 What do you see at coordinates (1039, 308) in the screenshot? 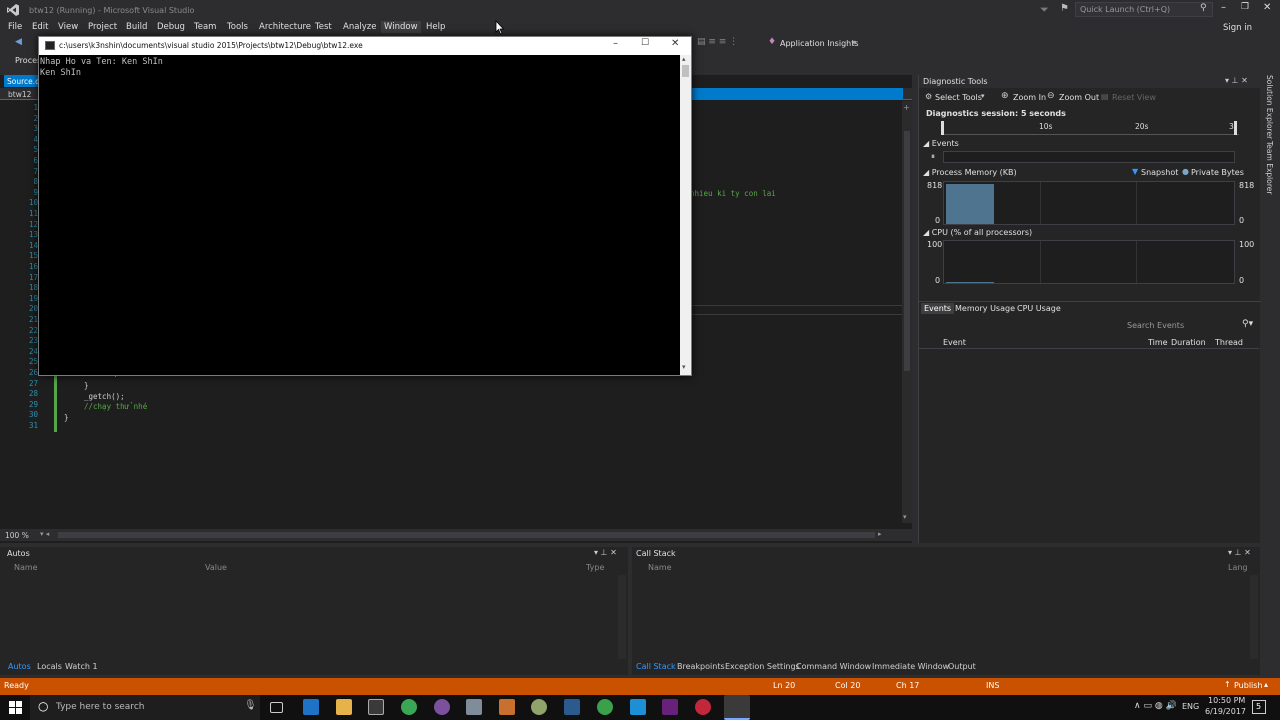
I see `tab-cpu-usage: CPU Usage` at bounding box center [1039, 308].